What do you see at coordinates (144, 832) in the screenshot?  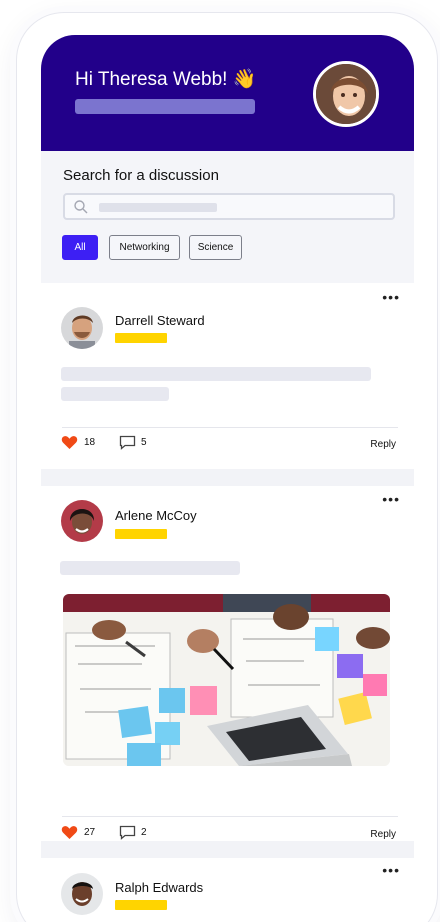 I see `comment-count: 2` at bounding box center [144, 832].